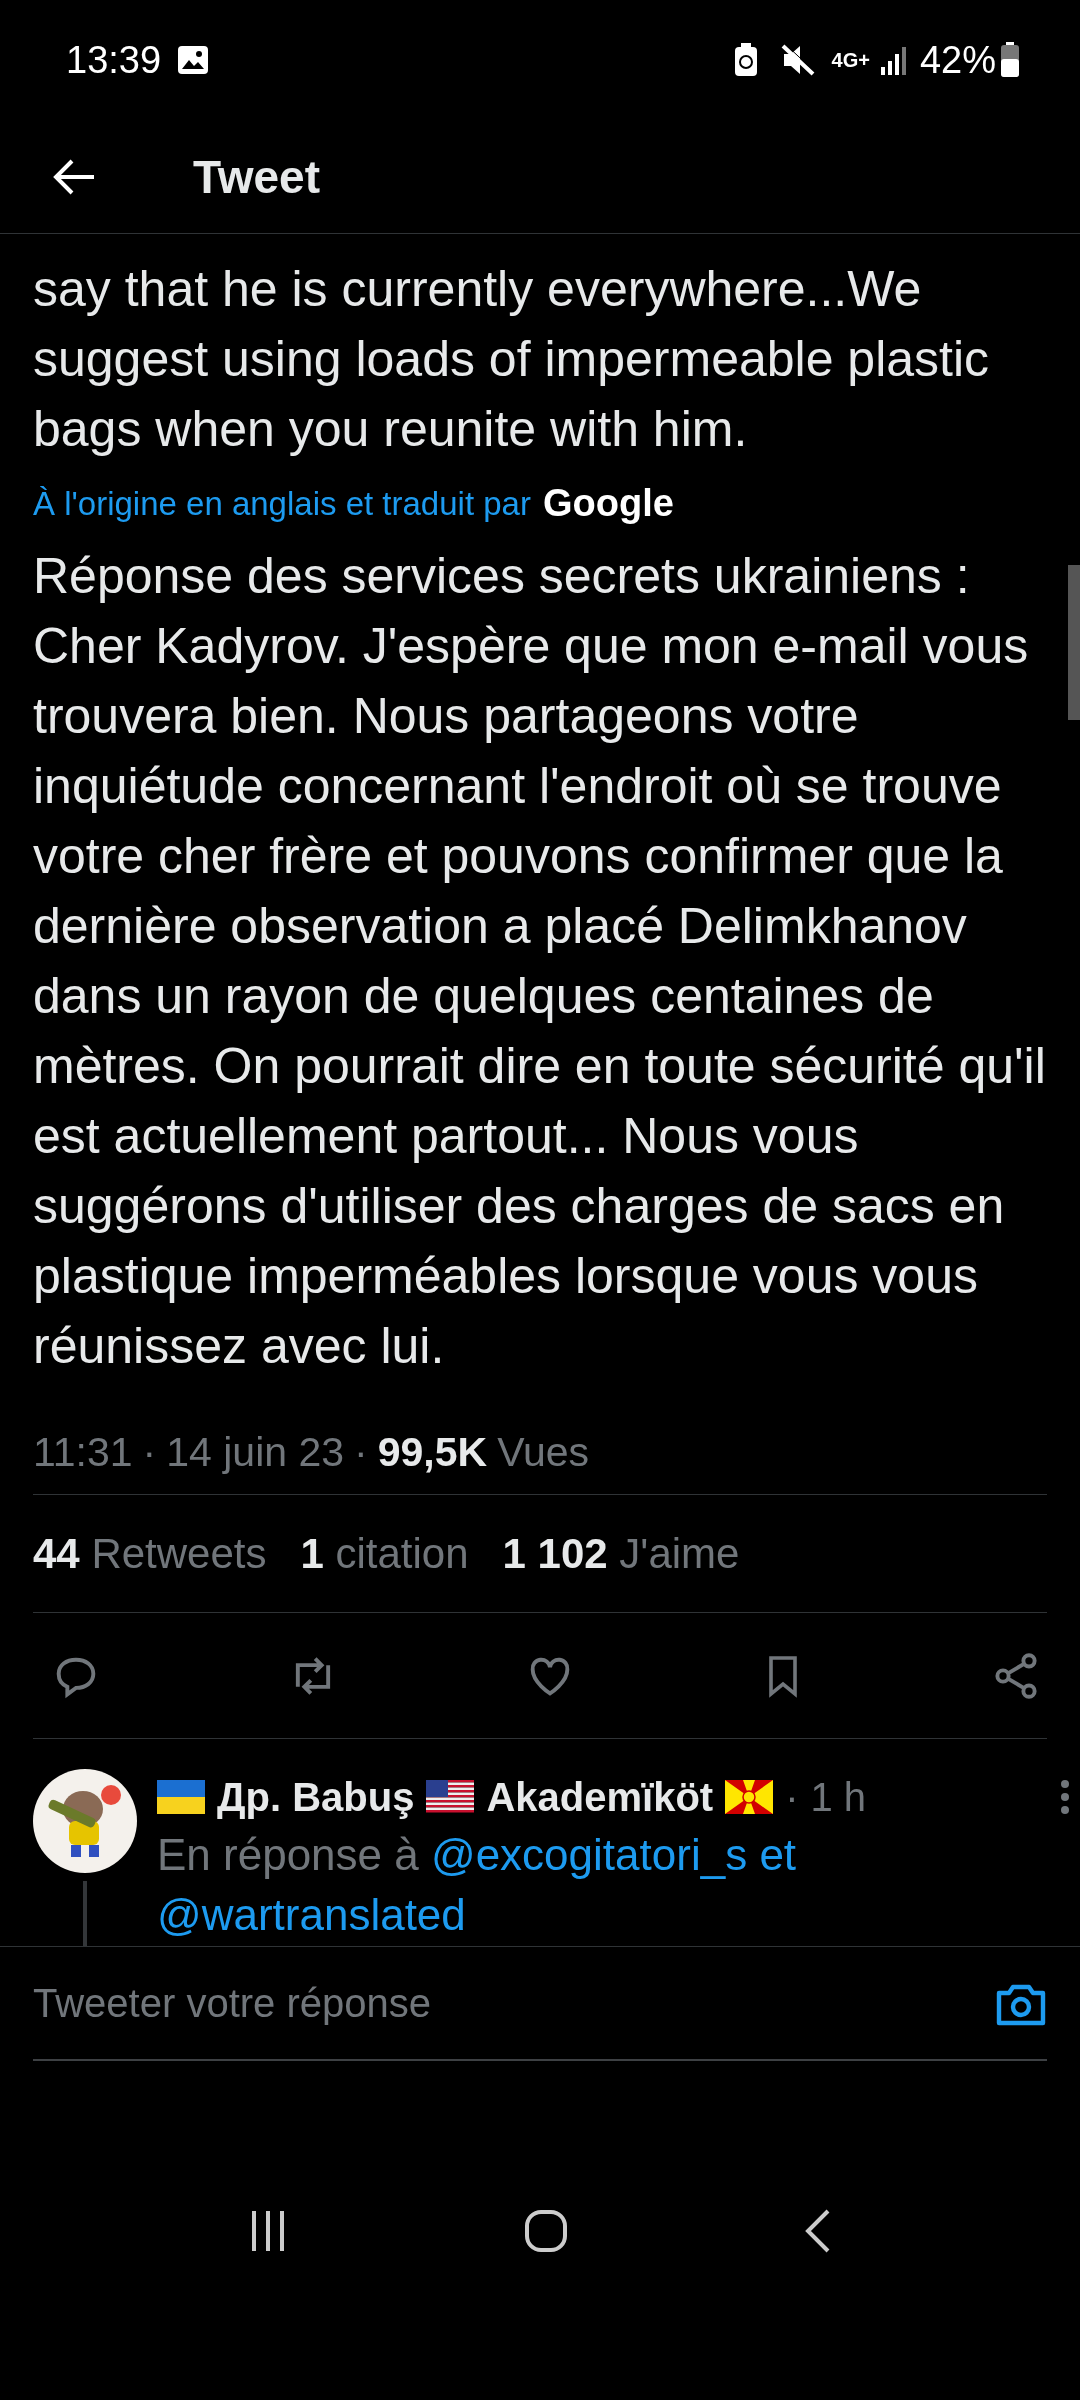  I want to click on engagement-stat: 44 Retweets, so click(150, 1553).